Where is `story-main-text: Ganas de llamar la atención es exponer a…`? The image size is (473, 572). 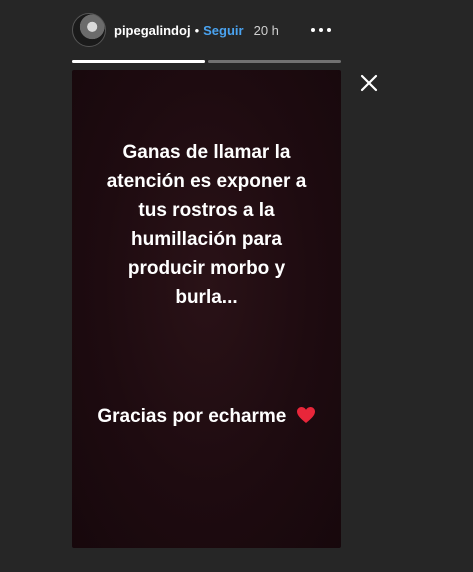 story-main-text: Ganas de llamar la atención es exponer a… is located at coordinates (206, 225).